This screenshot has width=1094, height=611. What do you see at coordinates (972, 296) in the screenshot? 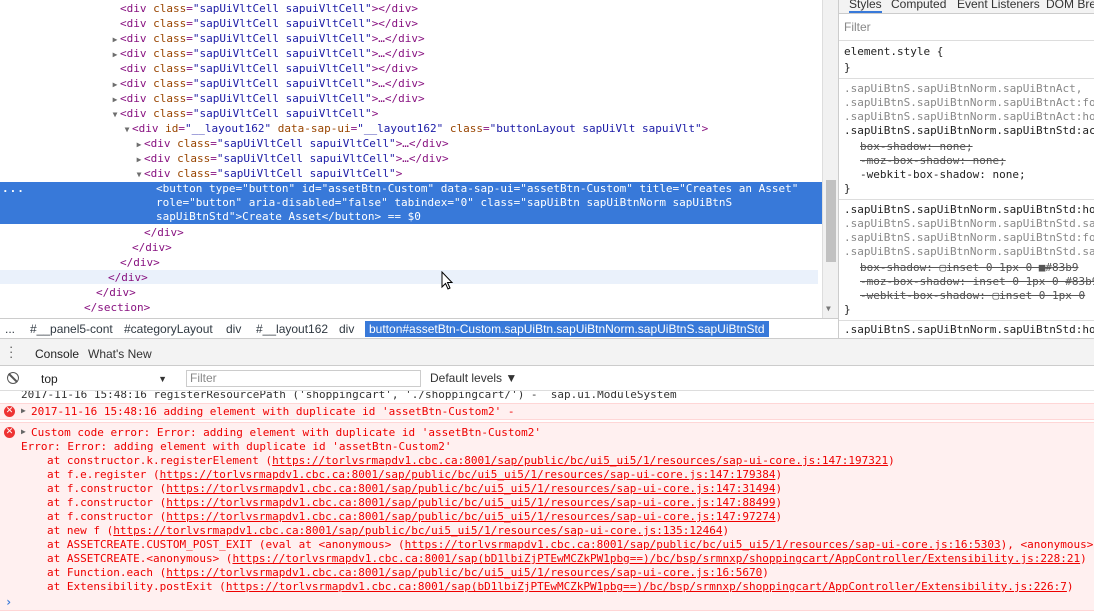
I see `rule2-prop: -webkit-box-shadow: ▢inset 0 1px 0` at bounding box center [972, 296].